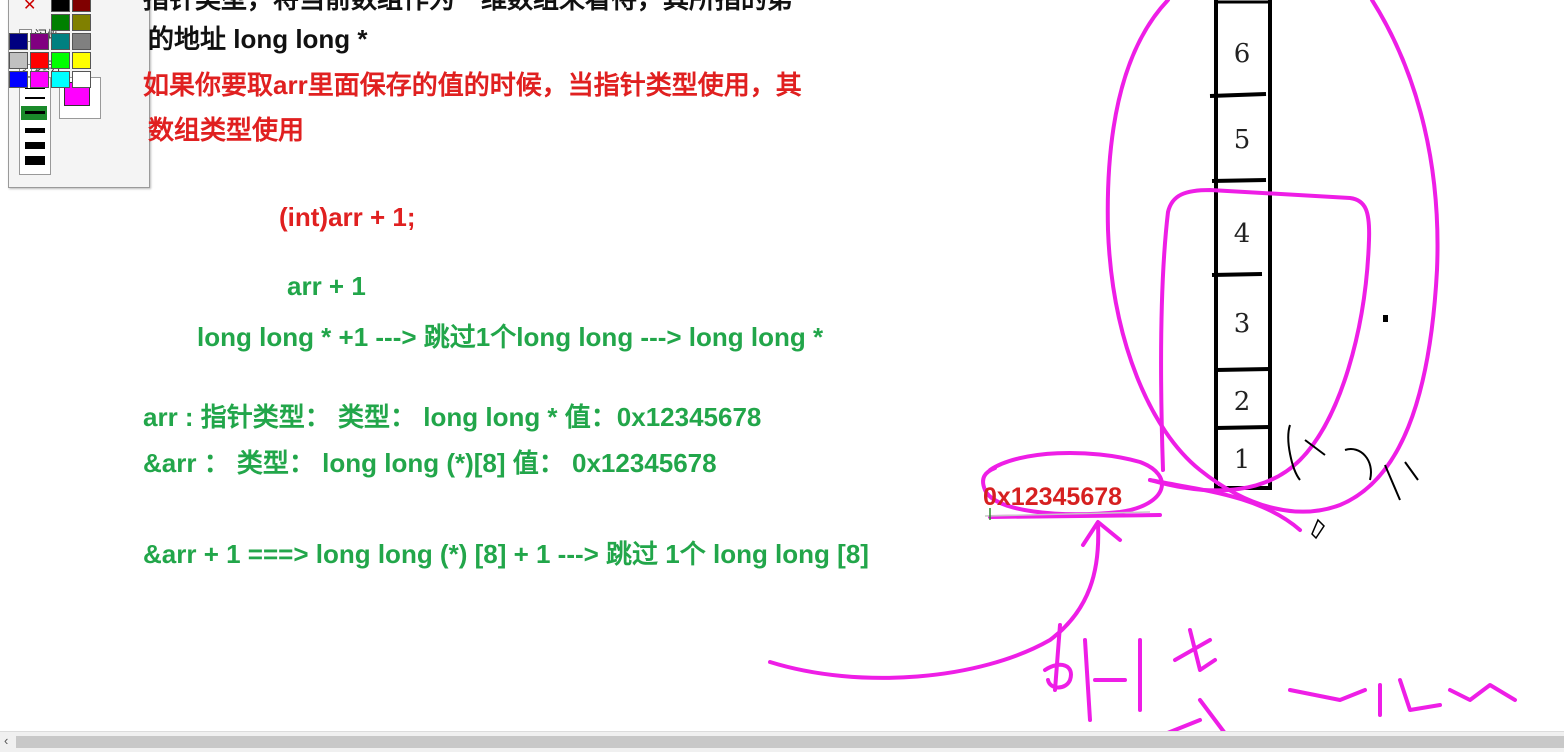 Image resolution: width=1564 pixels, height=752 pixels. Describe the element at coordinates (1195, 650) in the screenshot. I see `scribble-mid` at that location.